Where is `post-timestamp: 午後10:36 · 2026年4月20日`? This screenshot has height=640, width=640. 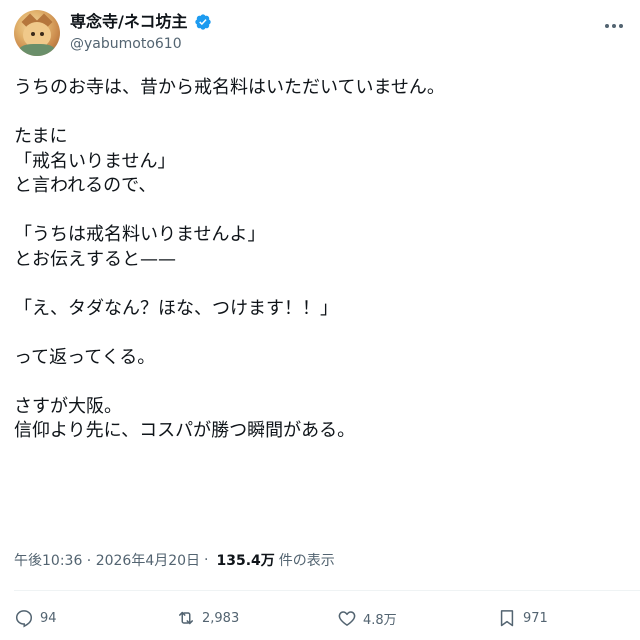
post-timestamp: 午後10:36 · 2026年4月20日 is located at coordinates (107, 560).